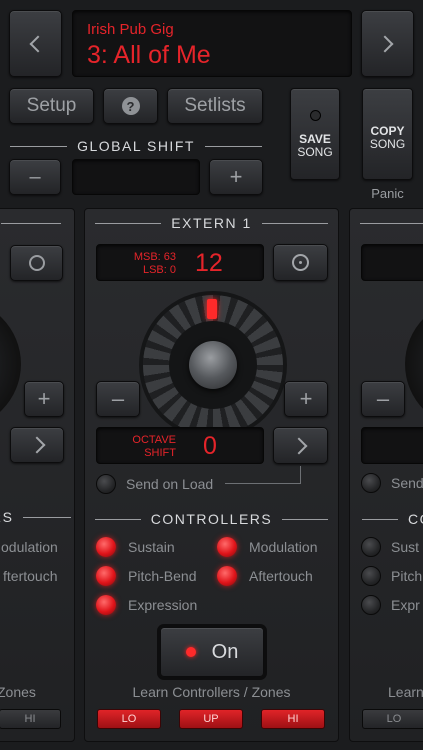  I want to click on right-controller-1-led, so click(371, 547).